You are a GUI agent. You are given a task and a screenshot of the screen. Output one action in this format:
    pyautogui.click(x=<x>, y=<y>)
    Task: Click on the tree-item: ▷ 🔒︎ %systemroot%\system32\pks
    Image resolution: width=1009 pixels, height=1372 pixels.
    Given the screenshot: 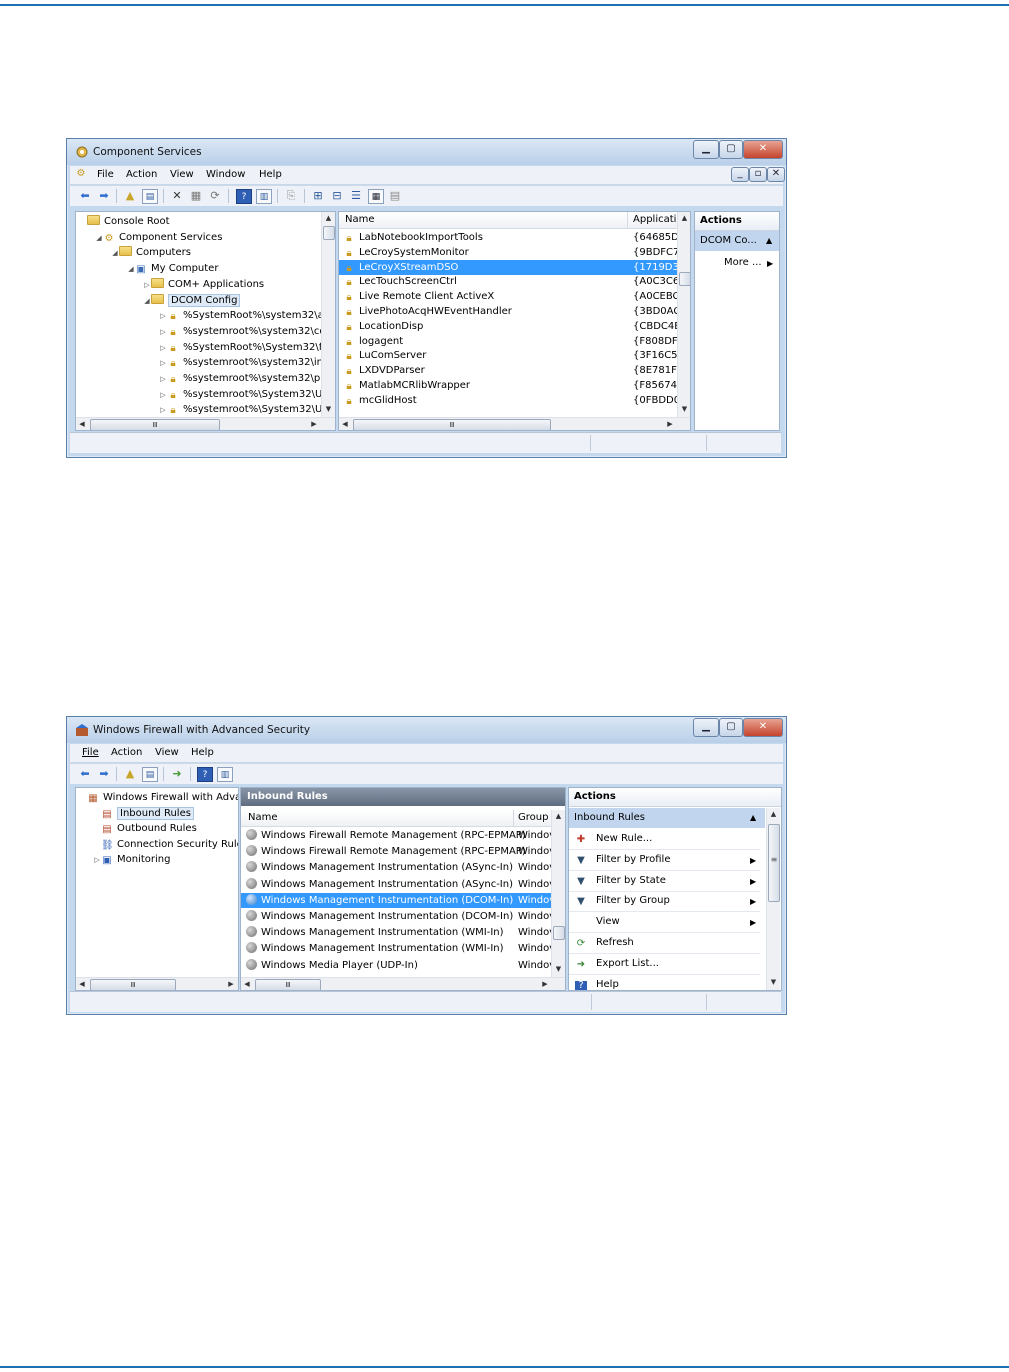 What is the action you would take?
    pyautogui.click(x=245, y=378)
    